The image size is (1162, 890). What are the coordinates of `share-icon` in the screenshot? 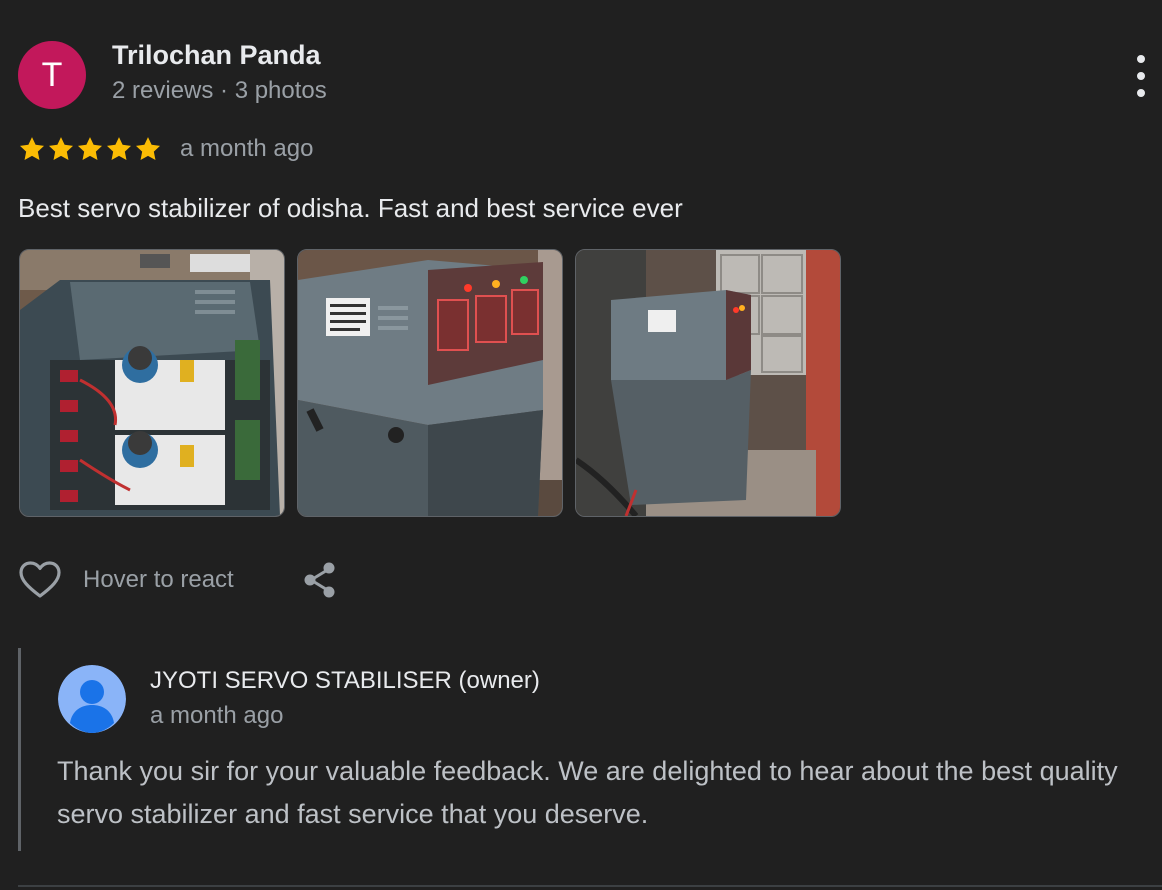 It's located at (320, 580).